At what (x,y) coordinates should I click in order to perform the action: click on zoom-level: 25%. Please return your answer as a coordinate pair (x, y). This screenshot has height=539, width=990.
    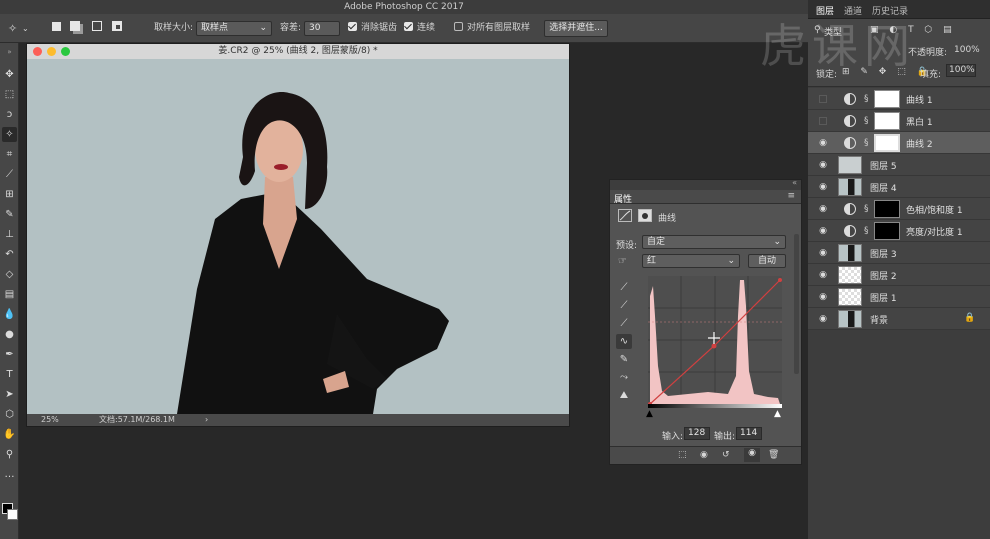
    Looking at the image, I should click on (50, 420).